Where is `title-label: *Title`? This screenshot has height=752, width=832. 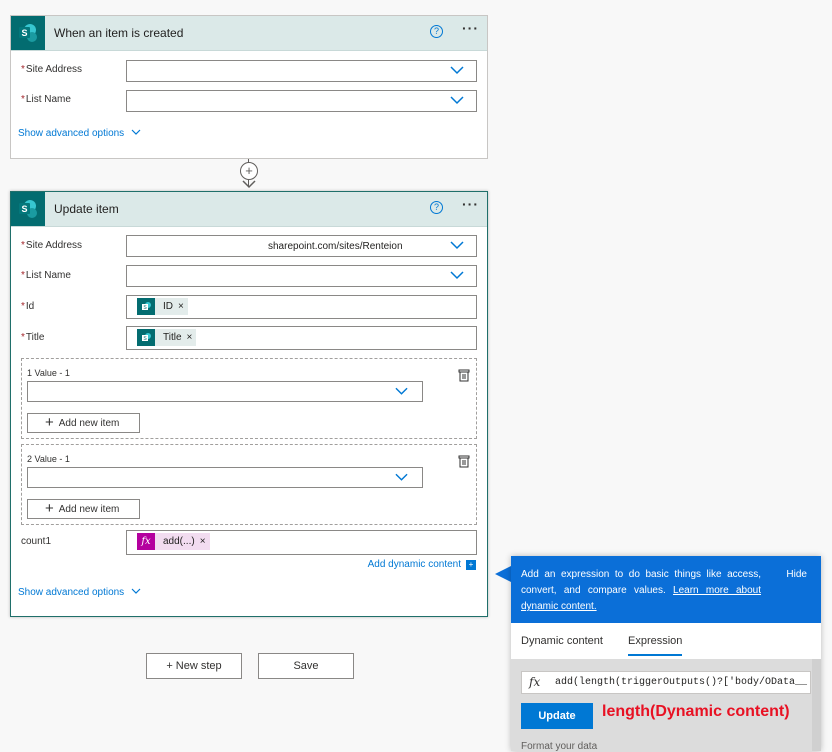
title-label: *Title is located at coordinates (33, 337).